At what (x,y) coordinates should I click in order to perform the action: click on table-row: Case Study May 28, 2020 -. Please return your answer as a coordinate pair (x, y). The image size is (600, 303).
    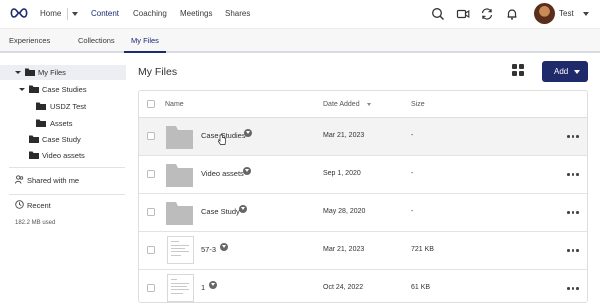
    Looking at the image, I should click on (363, 213).